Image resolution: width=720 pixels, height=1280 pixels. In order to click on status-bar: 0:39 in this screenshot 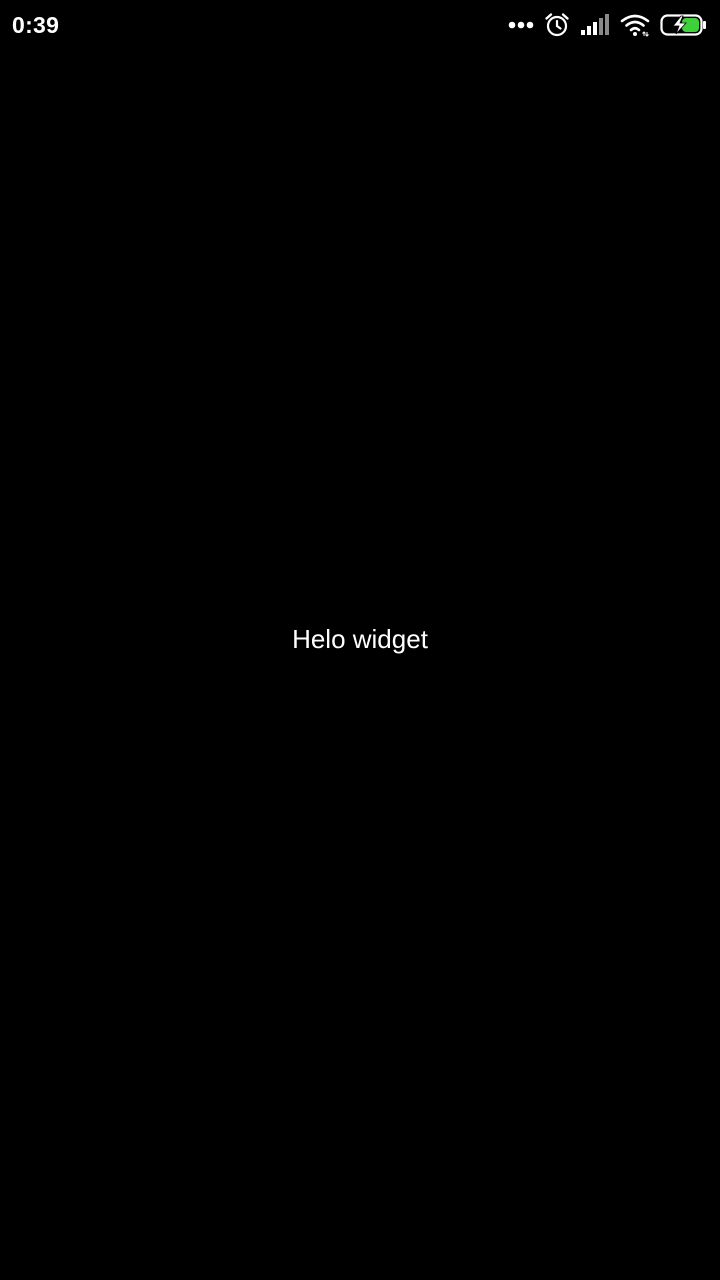, I will do `click(360, 25)`.